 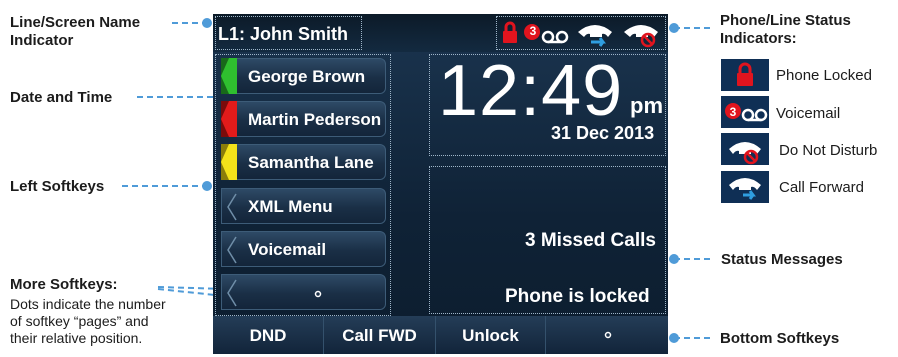 I want to click on screen-call-forward-icon, so click(x=595, y=36).